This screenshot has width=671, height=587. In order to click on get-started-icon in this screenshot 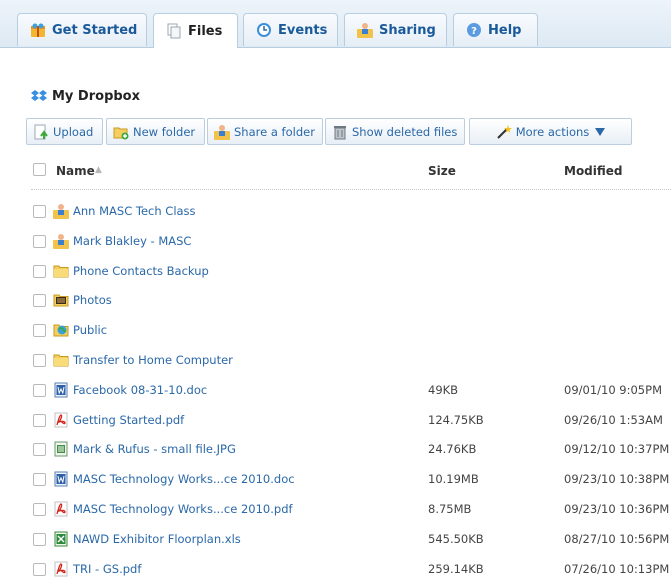, I will do `click(38, 30)`.